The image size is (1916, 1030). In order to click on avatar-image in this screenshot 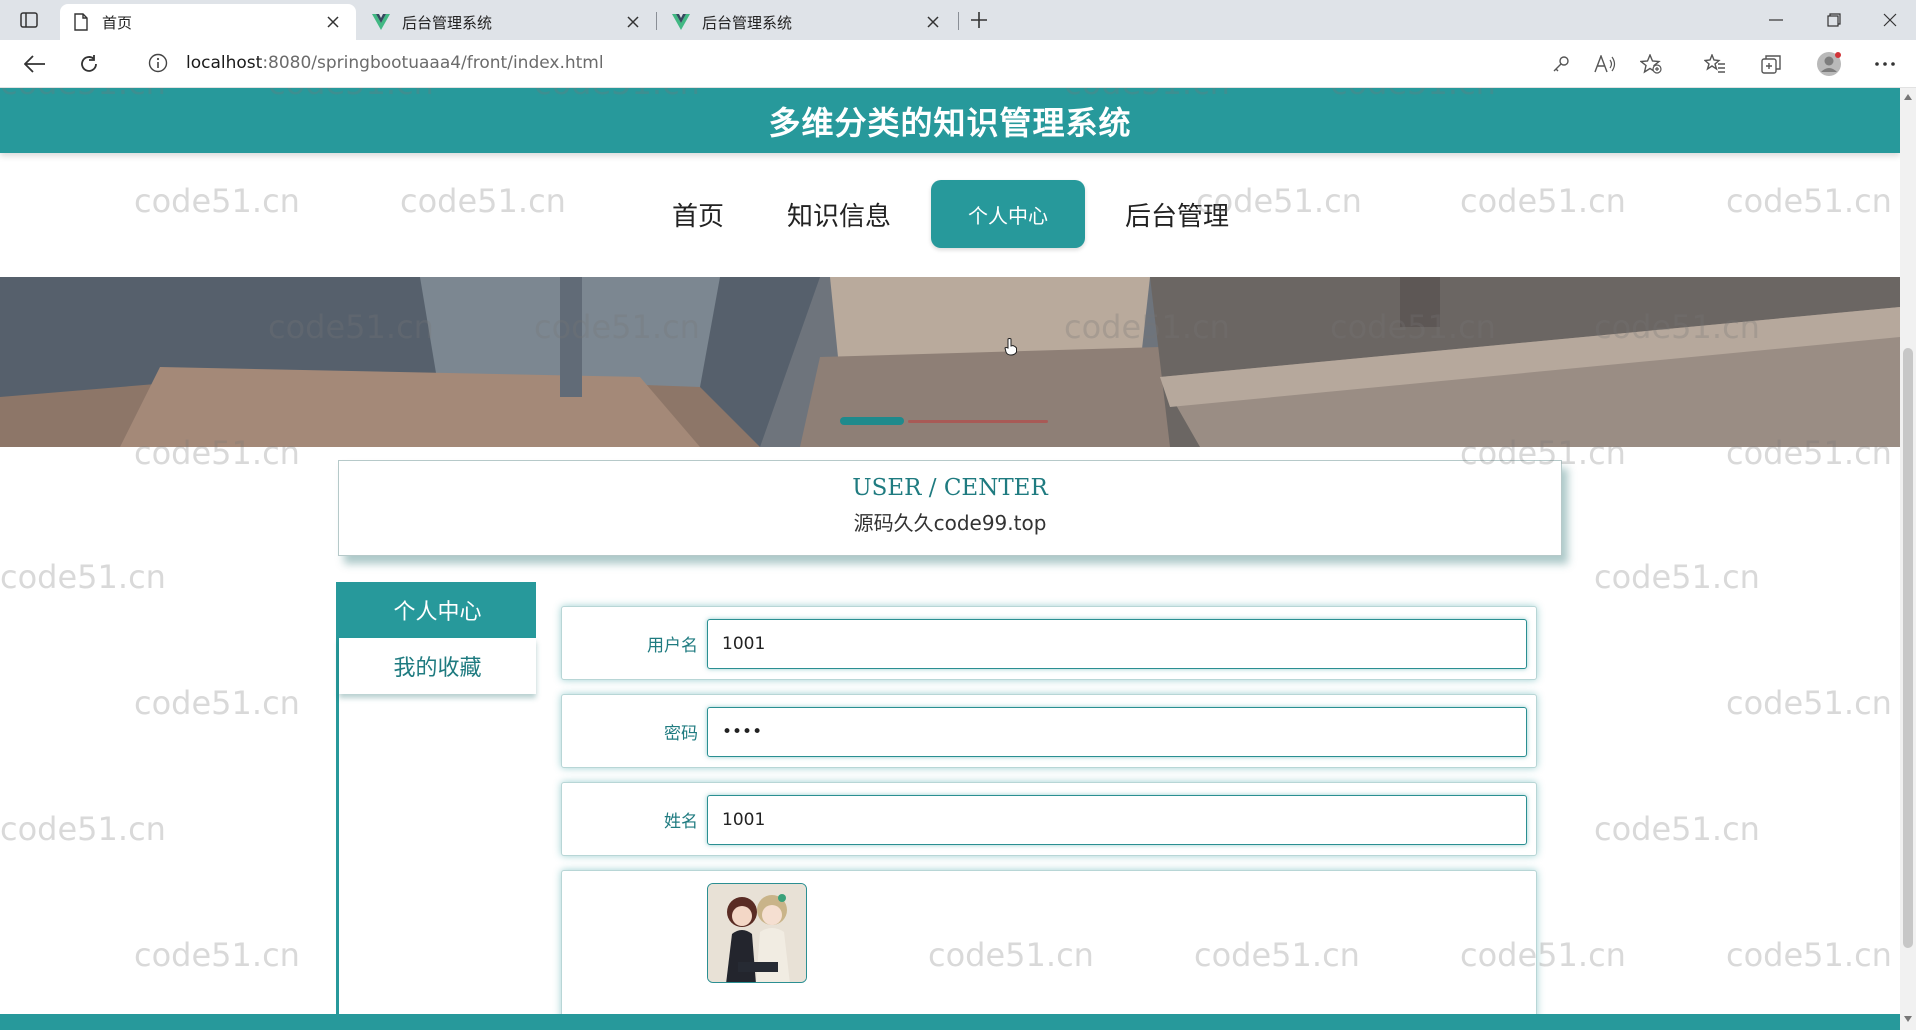, I will do `click(757, 933)`.